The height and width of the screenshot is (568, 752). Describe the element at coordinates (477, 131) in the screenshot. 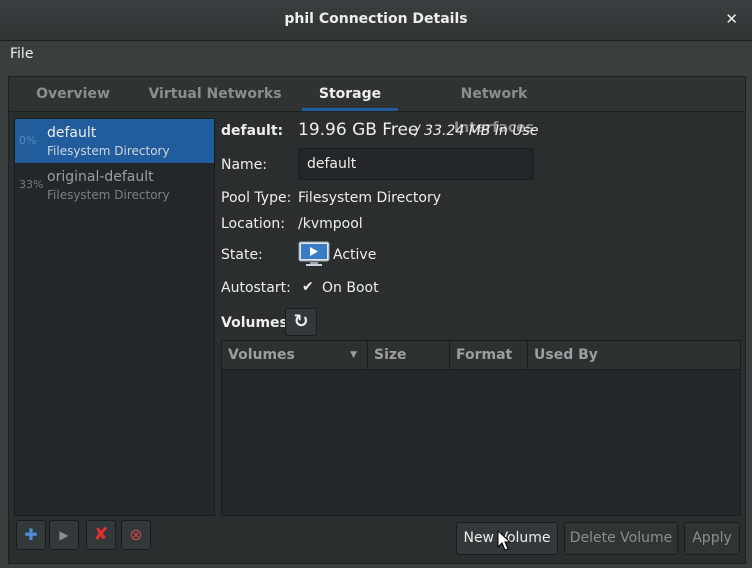

I see `pool-in-use: / 33.24 MB In Use` at that location.